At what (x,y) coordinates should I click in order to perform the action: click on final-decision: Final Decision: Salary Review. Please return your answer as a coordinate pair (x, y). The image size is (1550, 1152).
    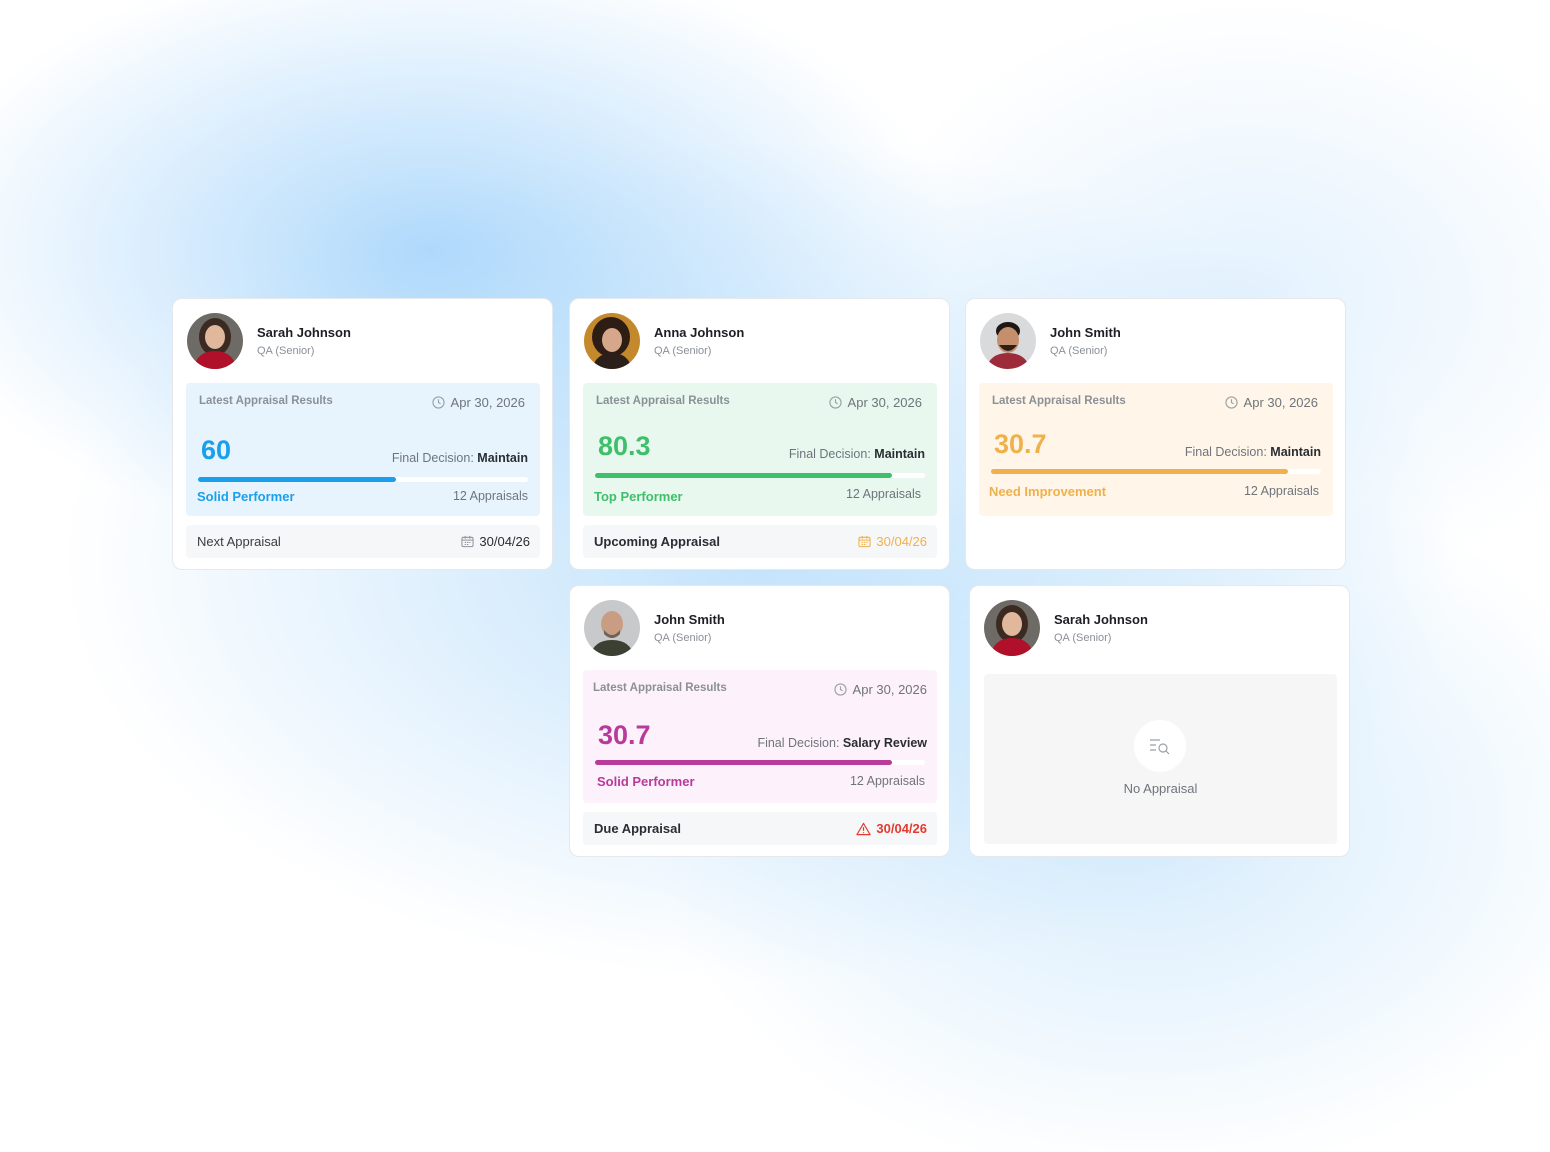
    Looking at the image, I should click on (842, 743).